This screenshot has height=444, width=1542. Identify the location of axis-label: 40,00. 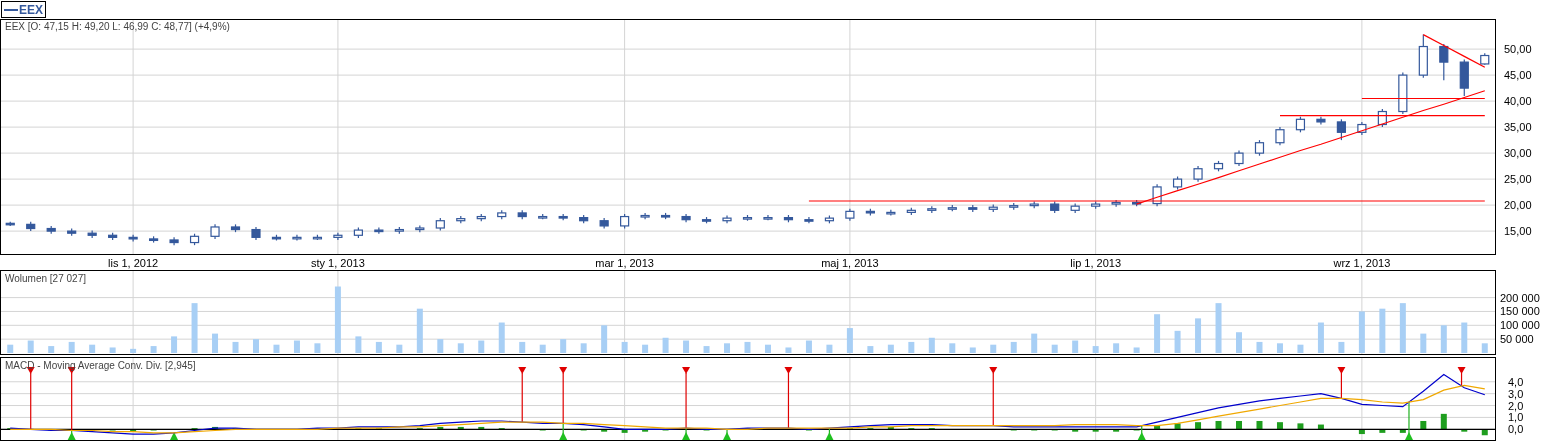
(1518, 101).